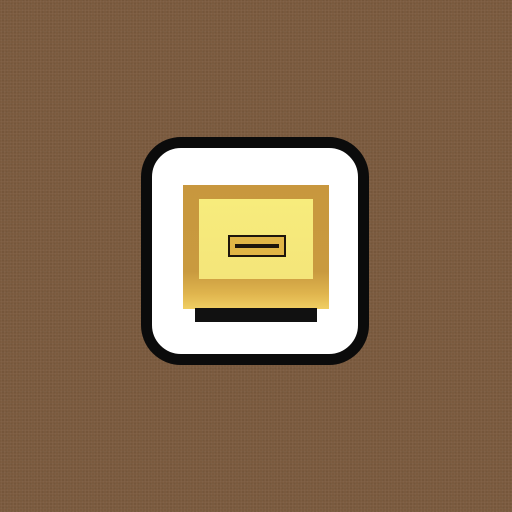 The image size is (512, 512). Describe the element at coordinates (256, 315) in the screenshot. I see `monitor-base` at that location.